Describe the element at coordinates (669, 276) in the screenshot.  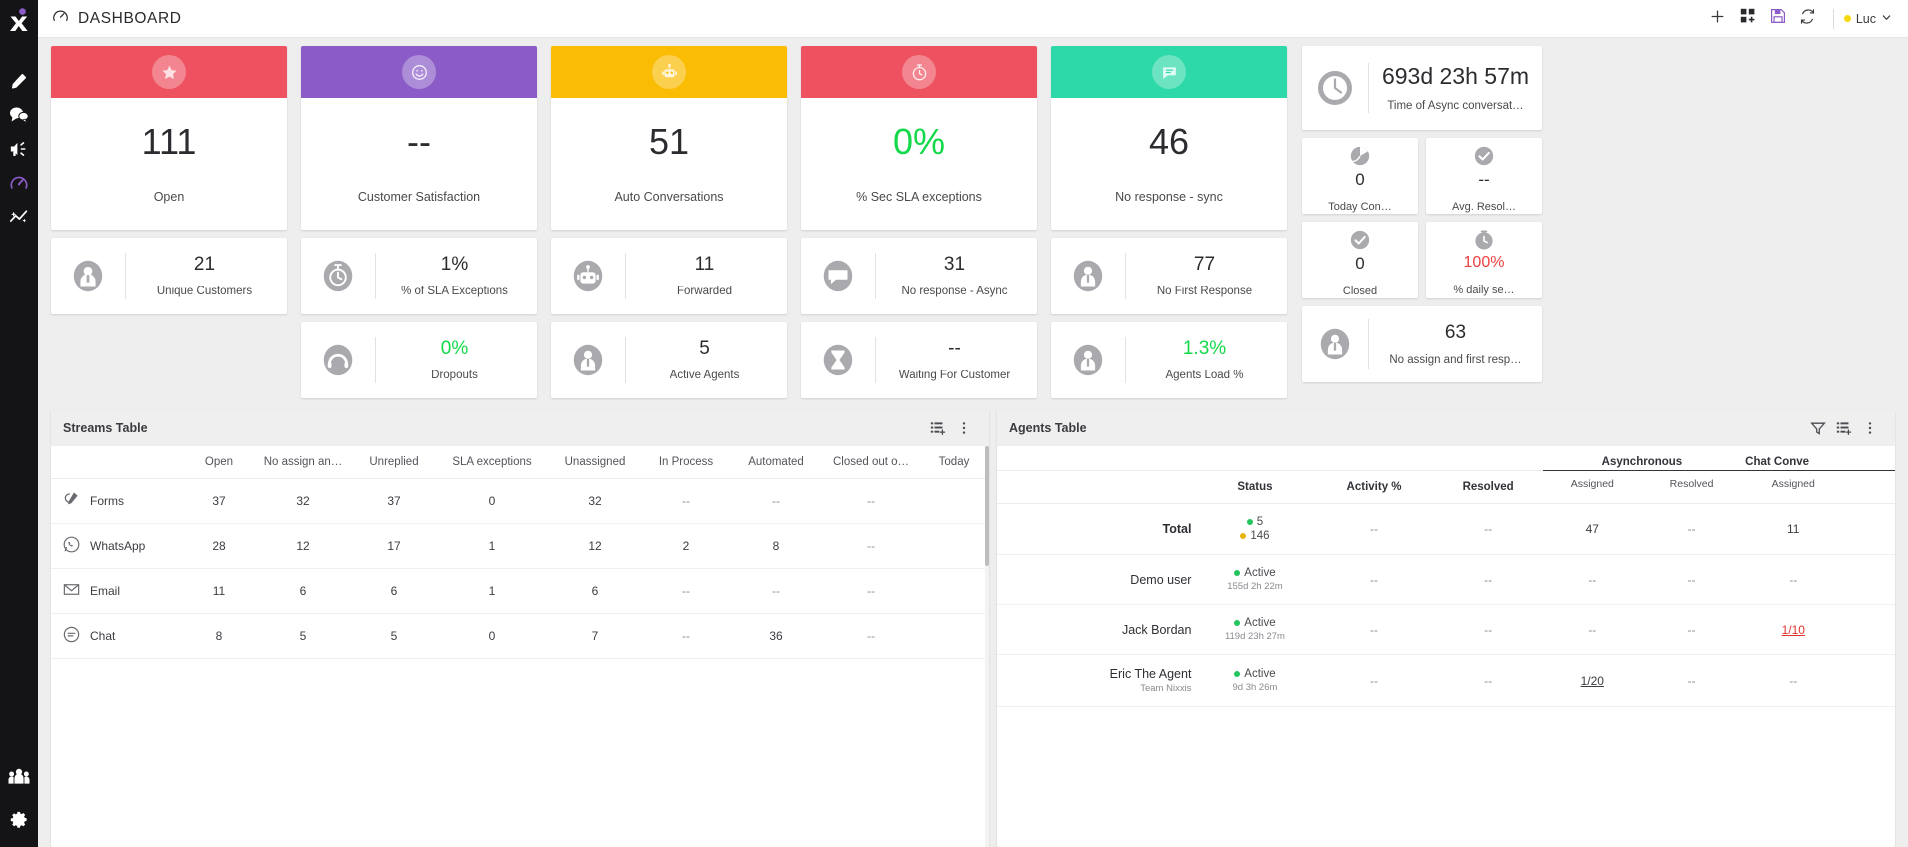
I see `mini-card-forwarded: 11 Forwarded` at that location.